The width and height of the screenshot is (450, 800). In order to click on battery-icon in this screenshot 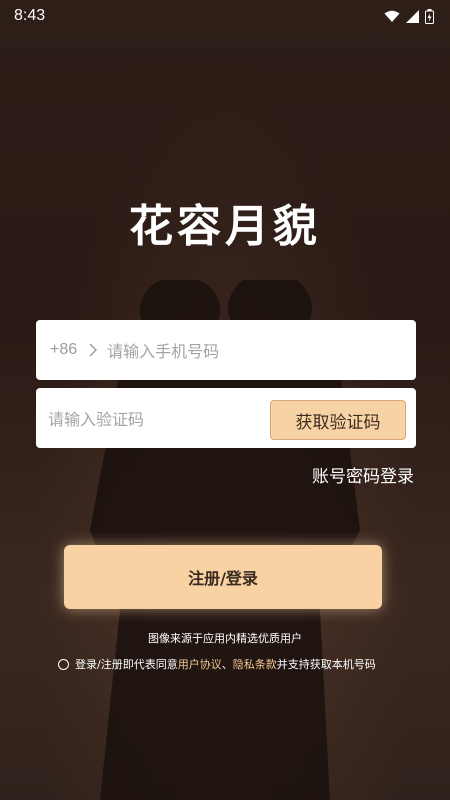, I will do `click(429, 16)`.